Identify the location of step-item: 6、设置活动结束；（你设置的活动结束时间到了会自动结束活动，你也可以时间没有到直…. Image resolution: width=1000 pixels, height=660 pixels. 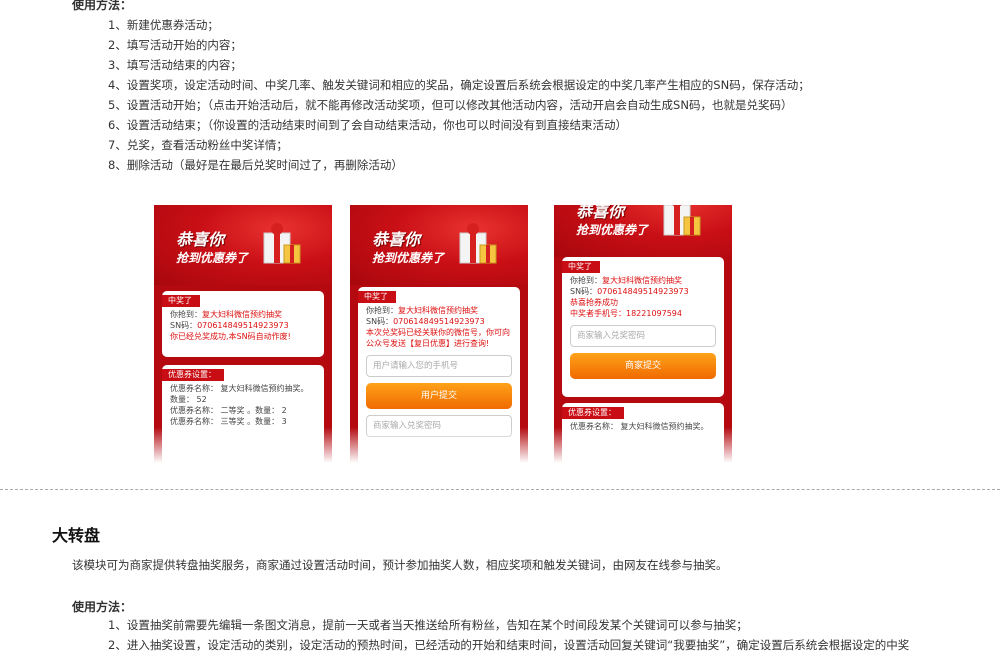
(368, 125).